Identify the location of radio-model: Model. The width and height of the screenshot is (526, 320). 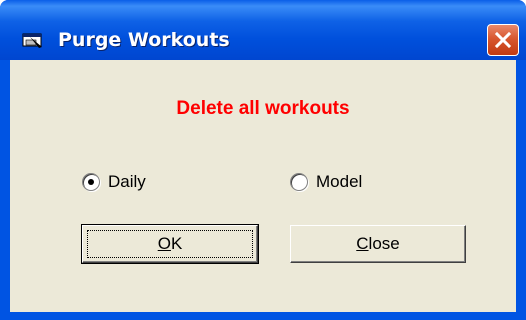
(340, 182).